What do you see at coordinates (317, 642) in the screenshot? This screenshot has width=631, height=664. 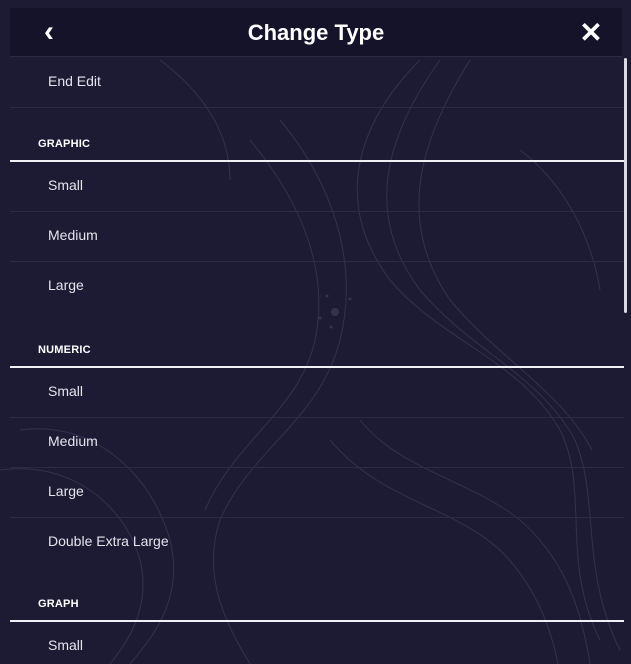 I see `graph-small-item: Small` at bounding box center [317, 642].